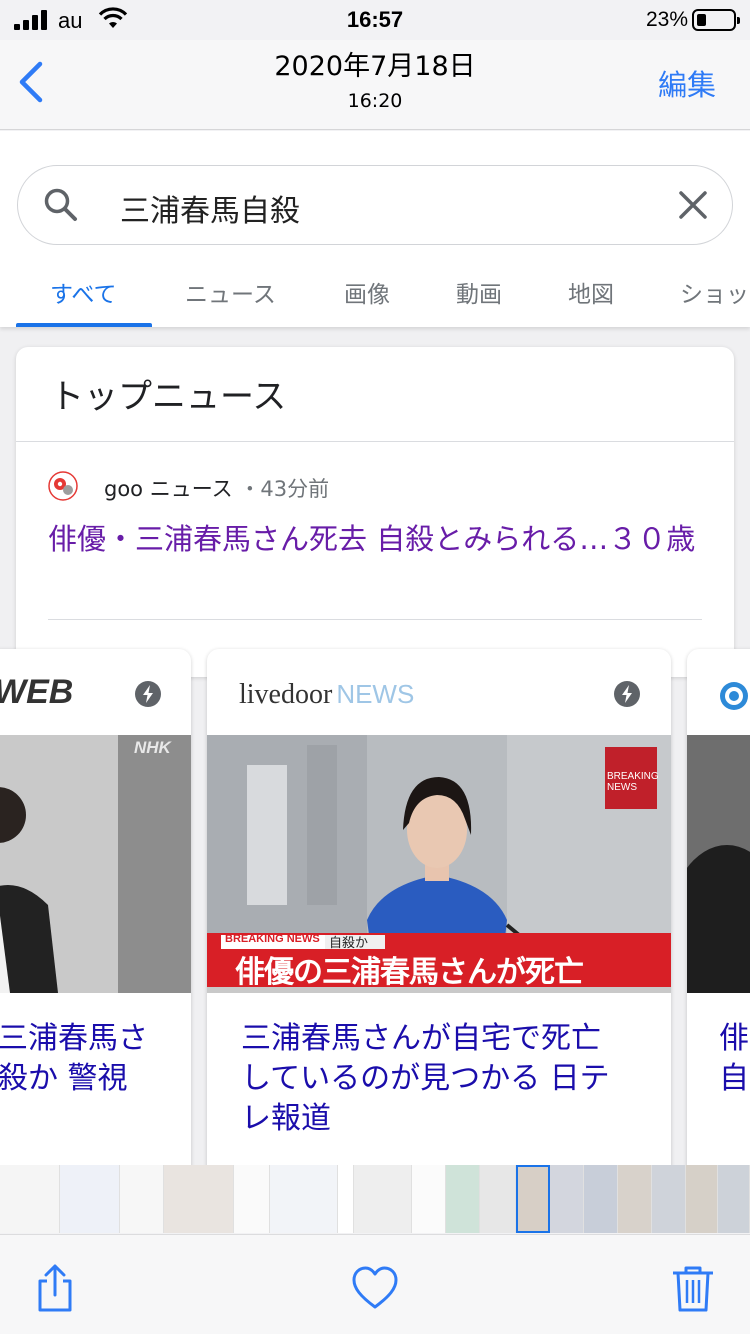 The width and height of the screenshot is (750, 1334). I want to click on news-carousel-headline: 俳 自, so click(734, 1059).